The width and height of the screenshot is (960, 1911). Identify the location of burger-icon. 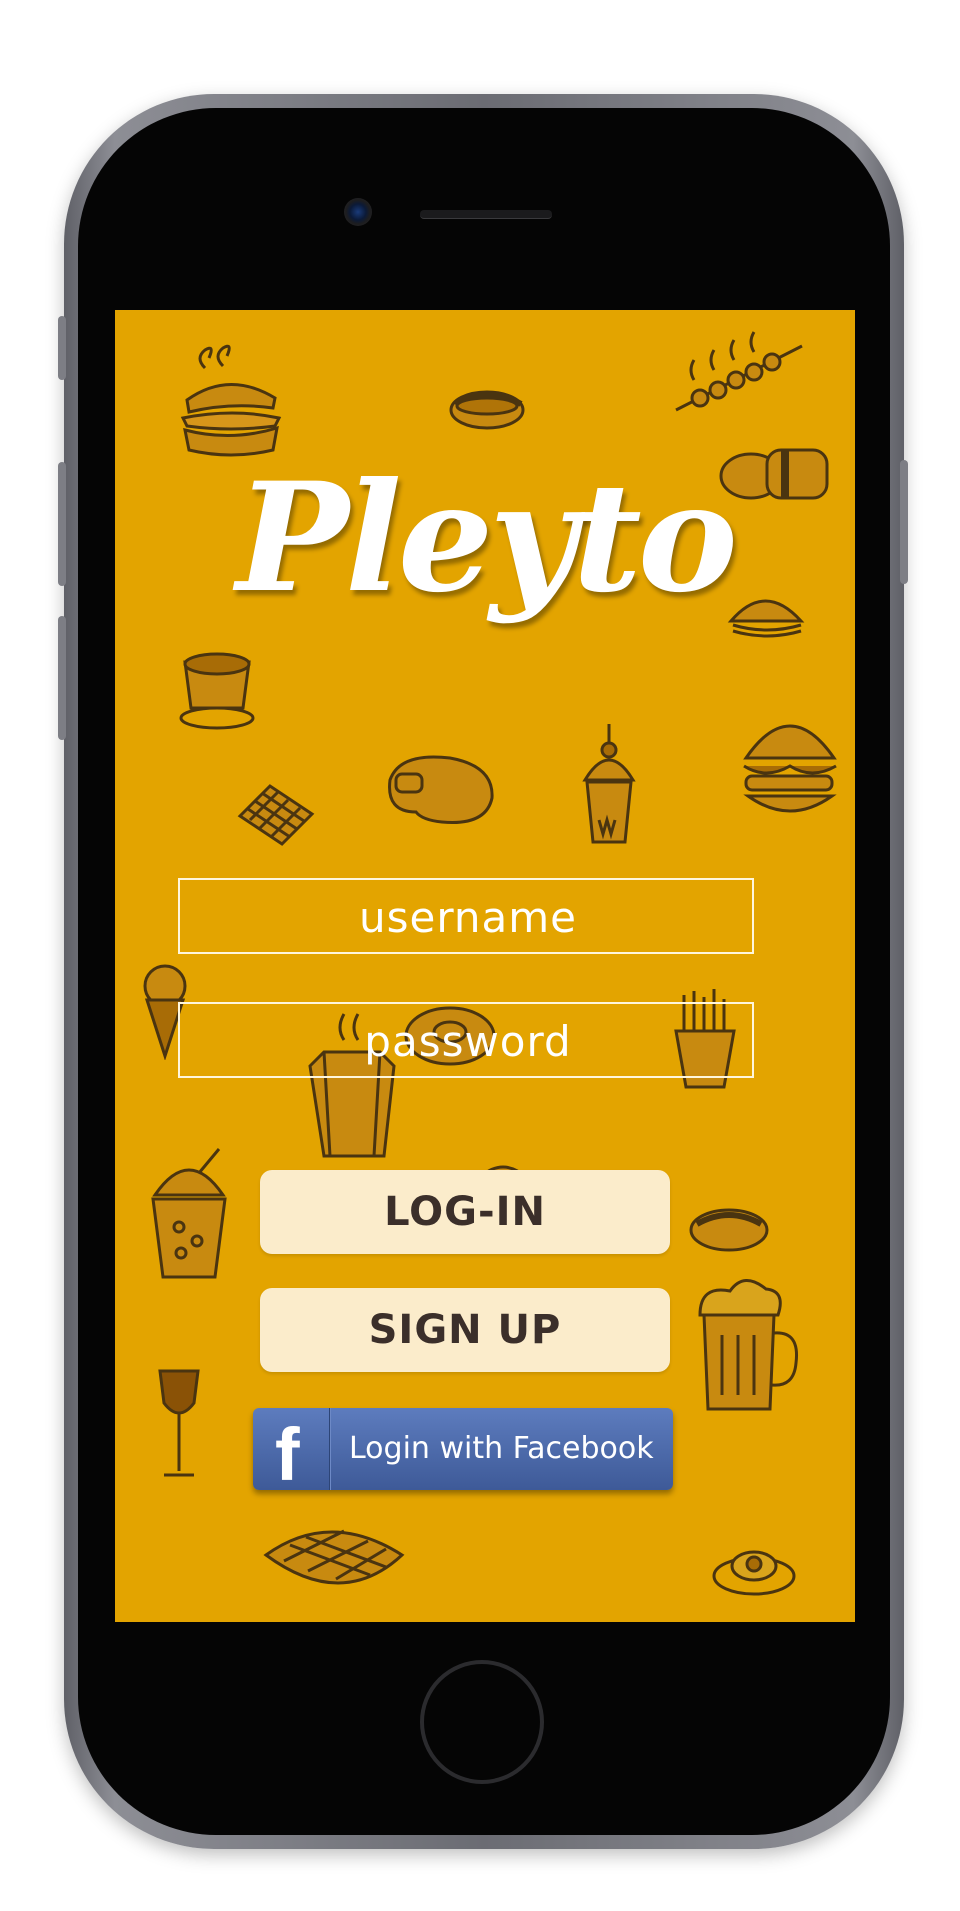
(790, 773).